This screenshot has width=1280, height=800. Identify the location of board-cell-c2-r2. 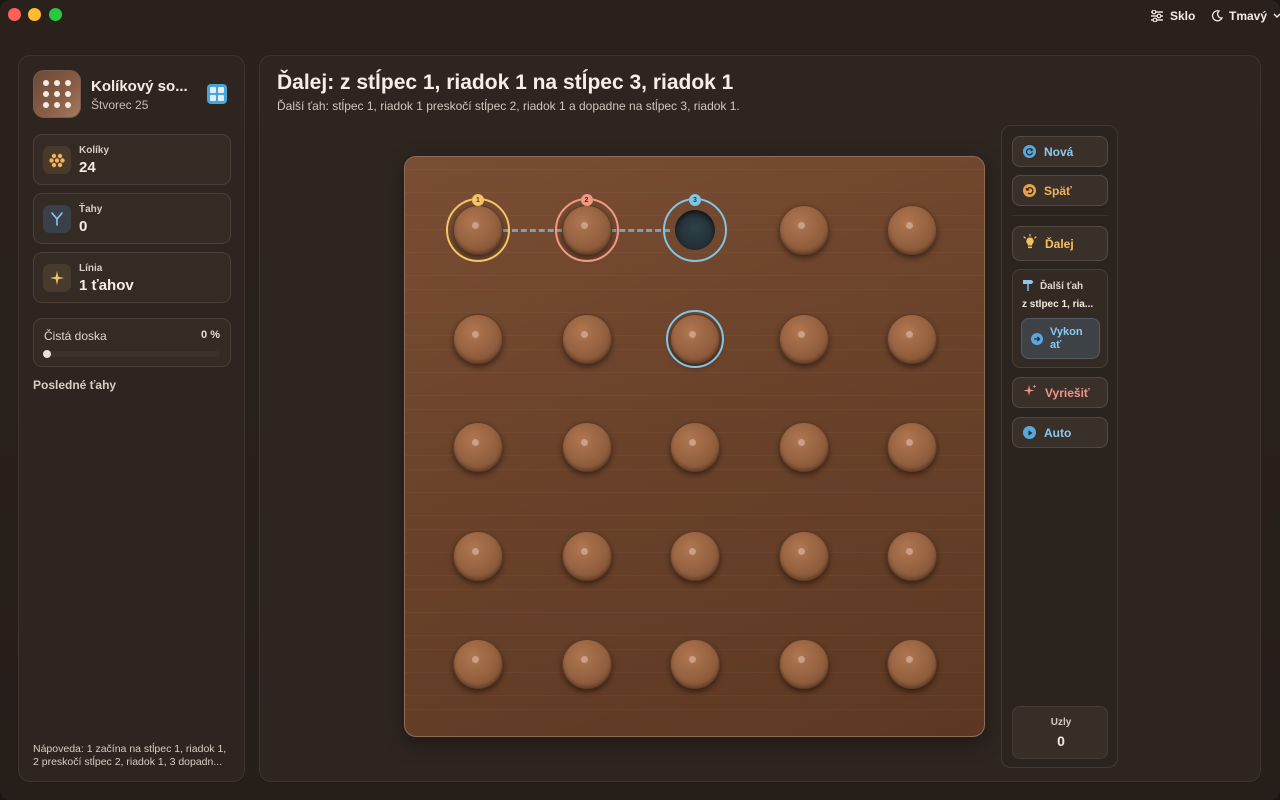
(586, 338).